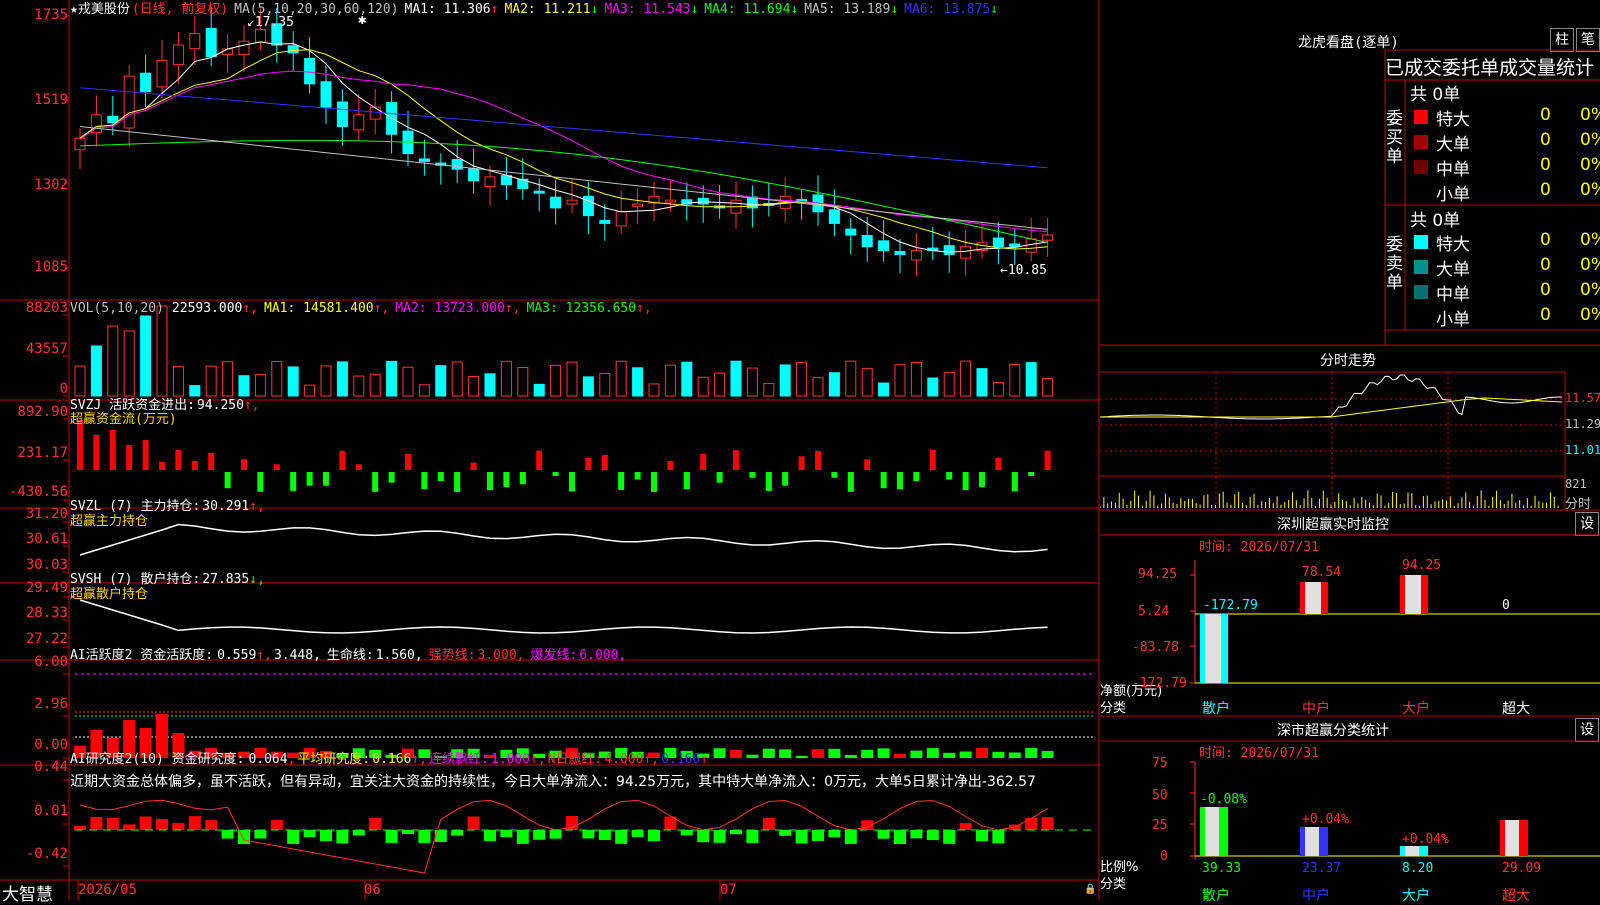 The height and width of the screenshot is (905, 1600). I want to click on monitor-axis-label: 94.25, so click(1158, 574).